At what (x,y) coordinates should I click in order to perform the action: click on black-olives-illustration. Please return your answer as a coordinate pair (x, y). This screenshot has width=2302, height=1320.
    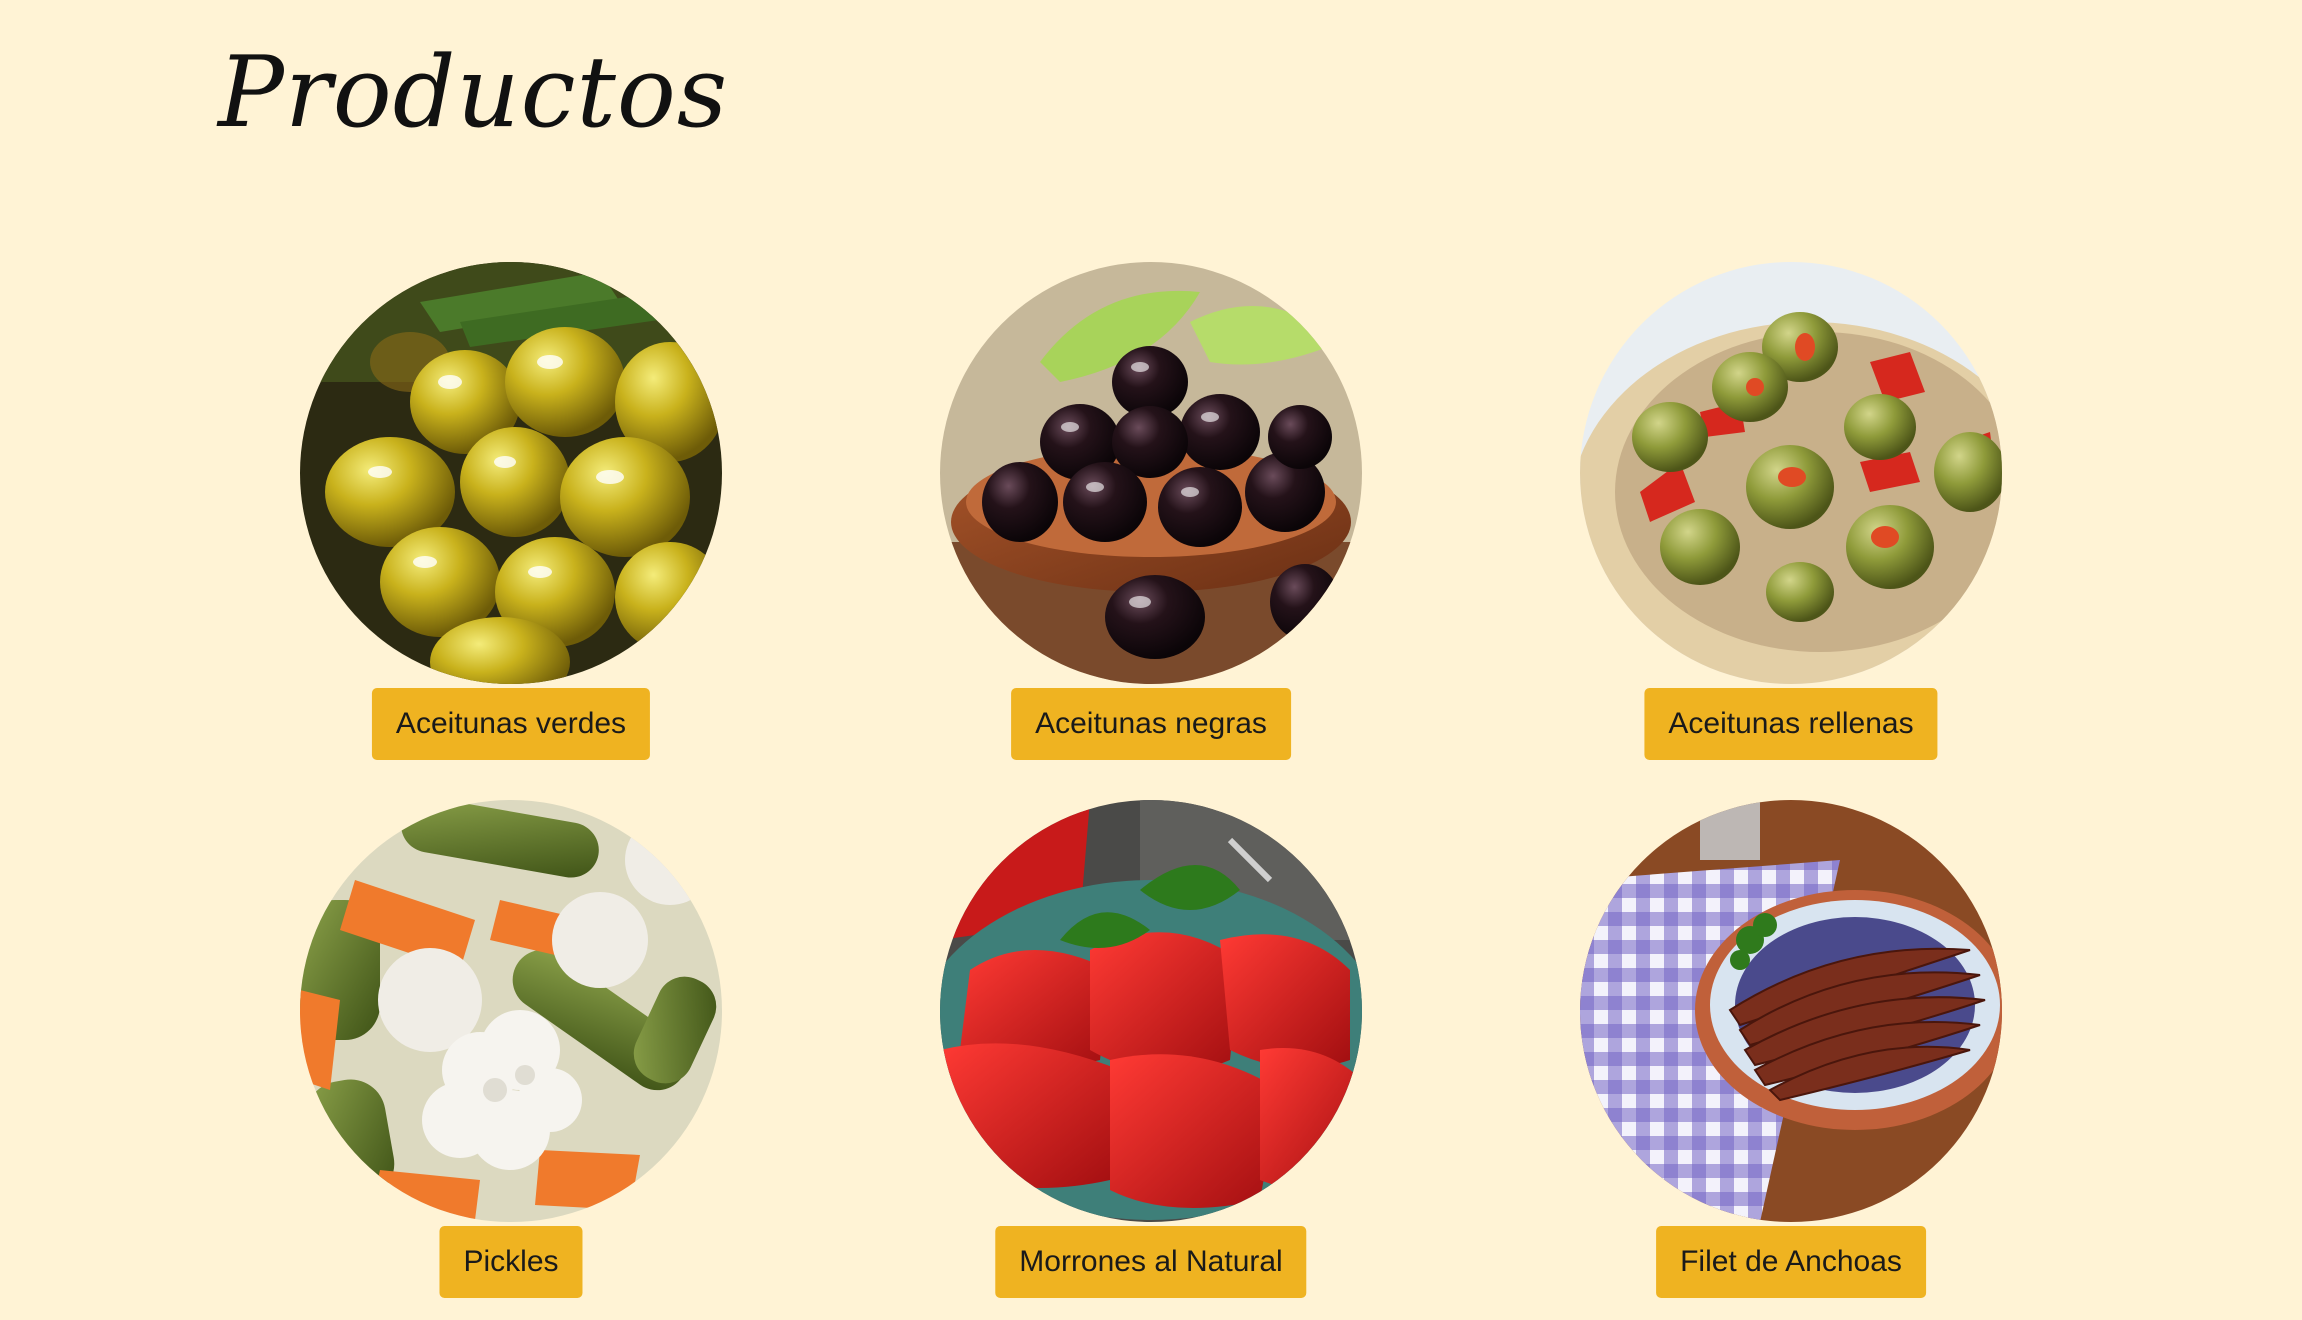
    Looking at the image, I should click on (1151, 473).